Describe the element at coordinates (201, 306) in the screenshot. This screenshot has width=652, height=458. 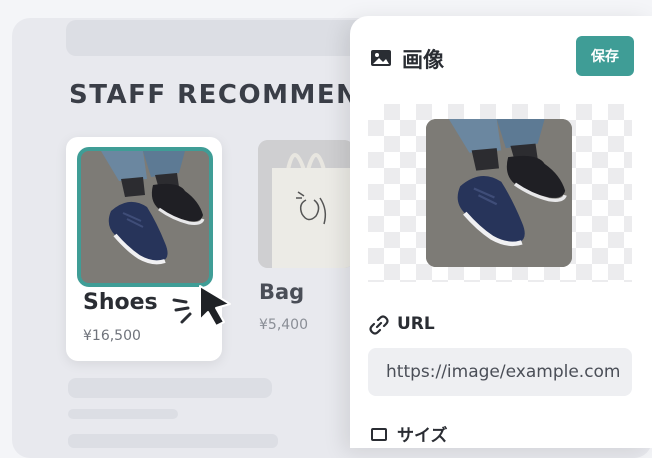
I see `cursor-icon` at that location.